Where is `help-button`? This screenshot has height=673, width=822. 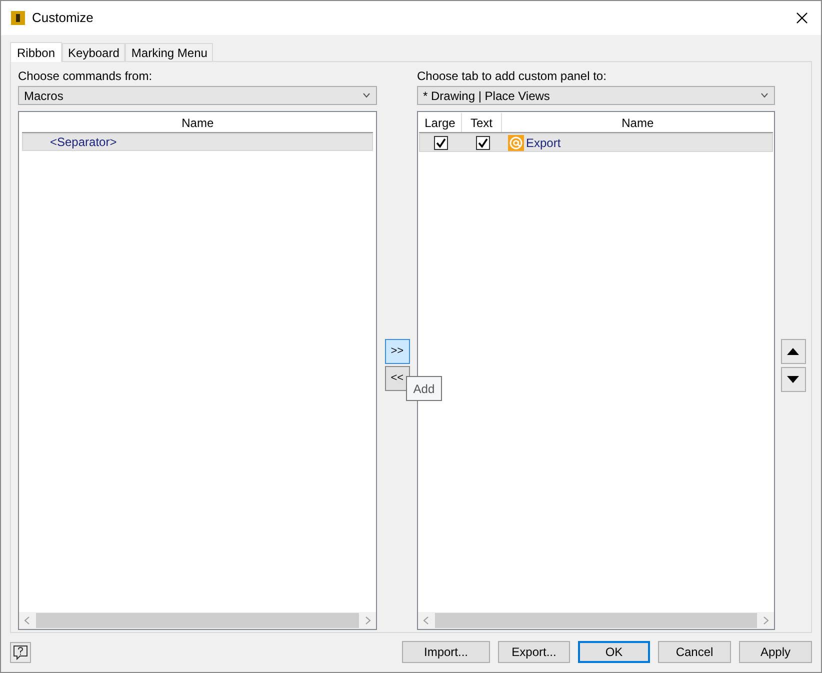 help-button is located at coordinates (20, 652).